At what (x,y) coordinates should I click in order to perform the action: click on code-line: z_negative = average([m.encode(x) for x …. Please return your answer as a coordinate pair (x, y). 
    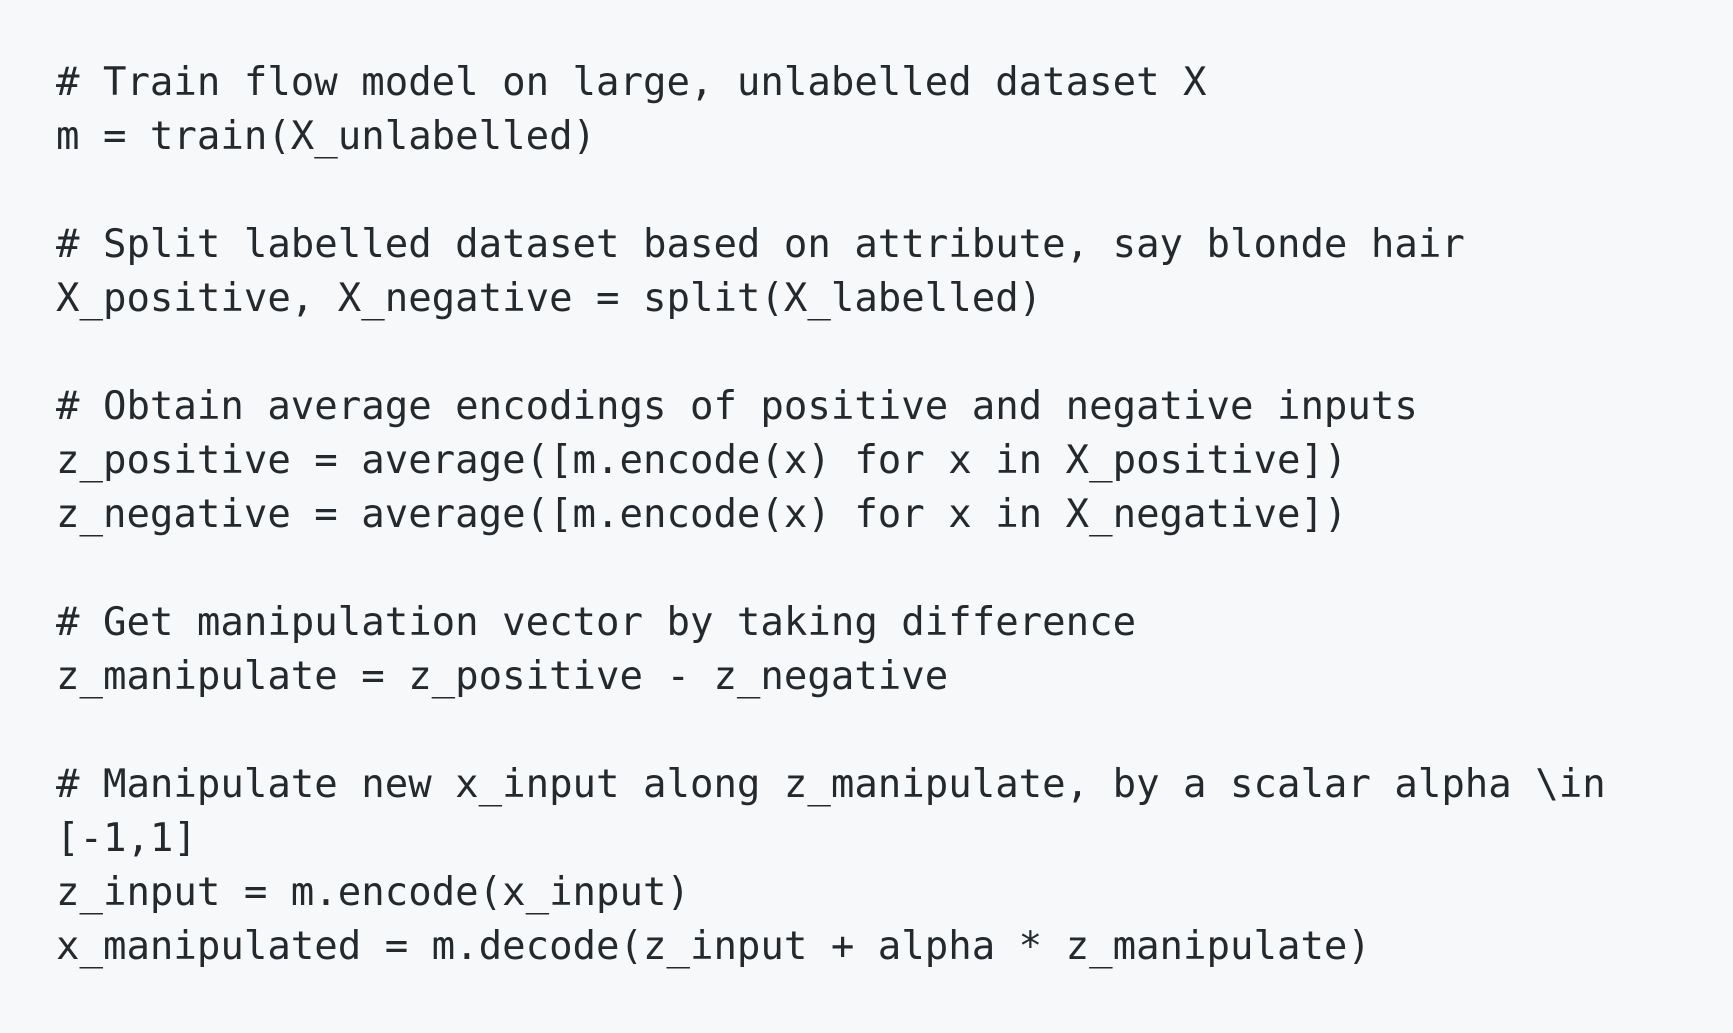
    Looking at the image, I should click on (702, 514).